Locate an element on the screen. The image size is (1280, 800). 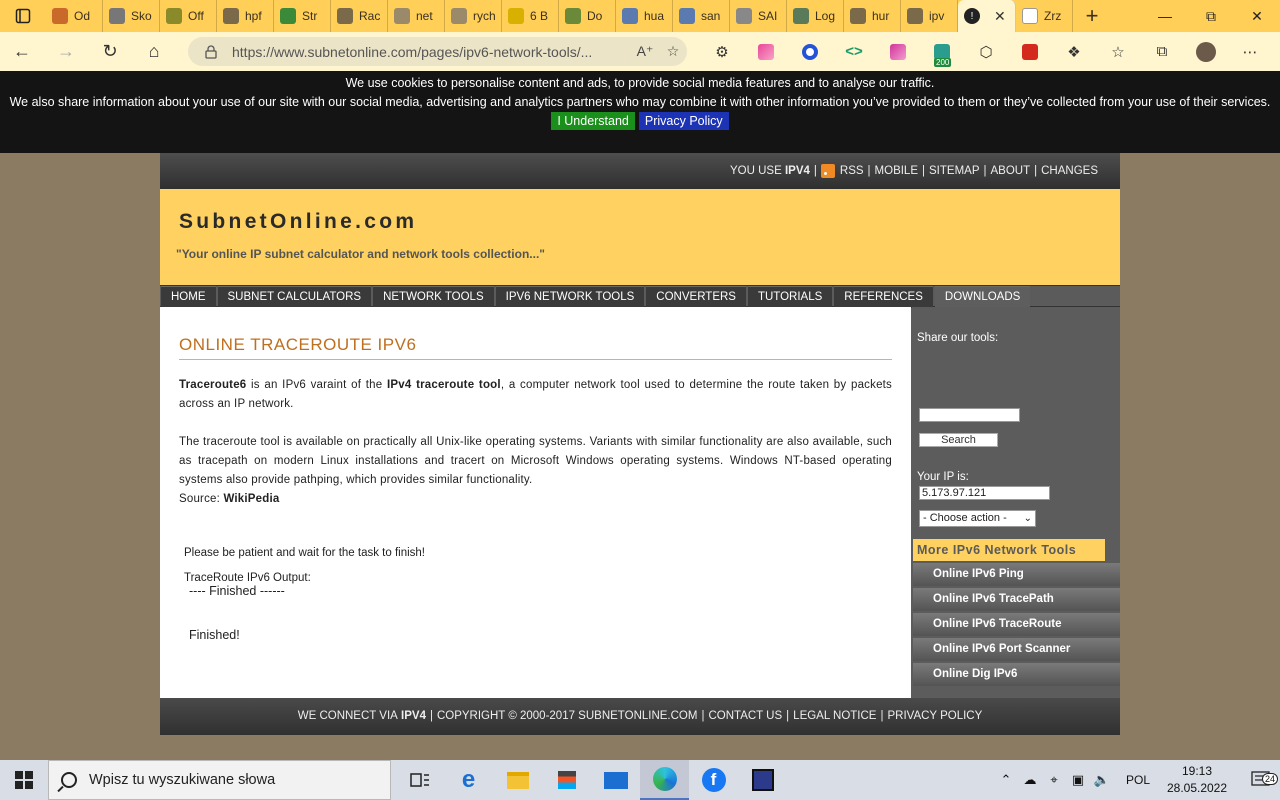
footer-privacy-link: PRIVACY POLICY is located at coordinates (934, 716).